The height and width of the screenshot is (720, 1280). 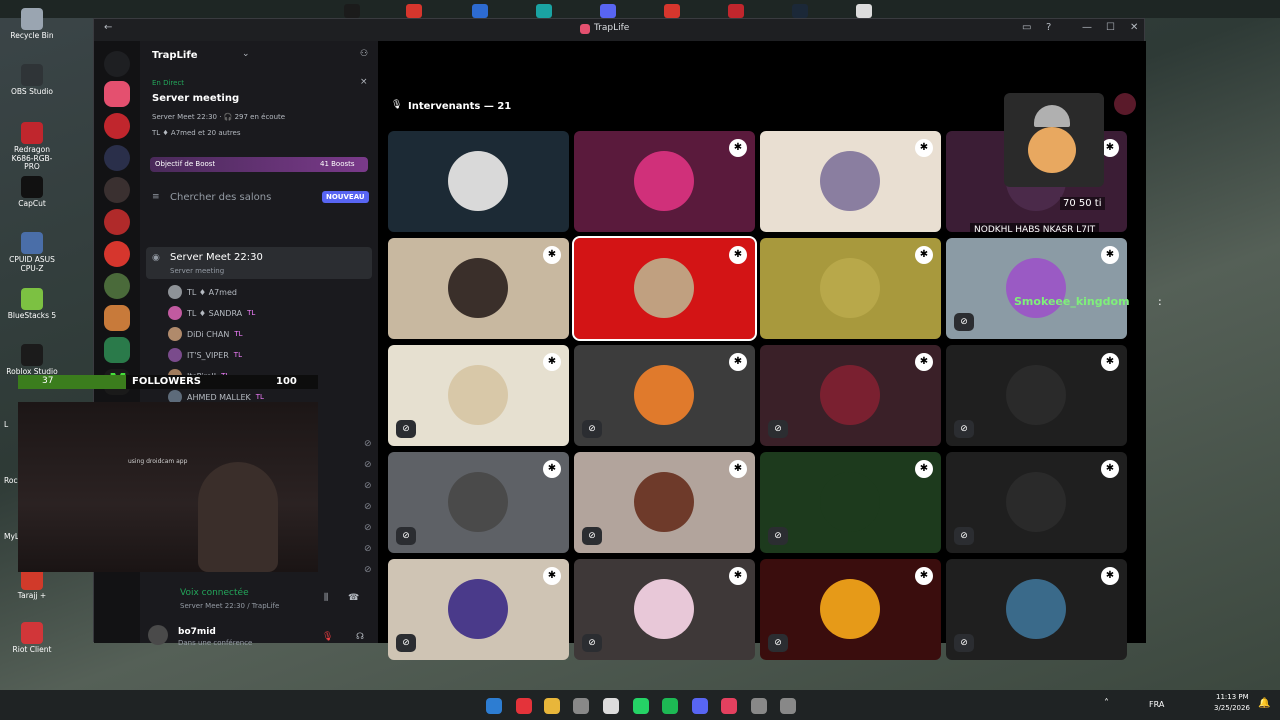 What do you see at coordinates (32, 24) in the screenshot?
I see `desktop-icon: Recycle Bin` at bounding box center [32, 24].